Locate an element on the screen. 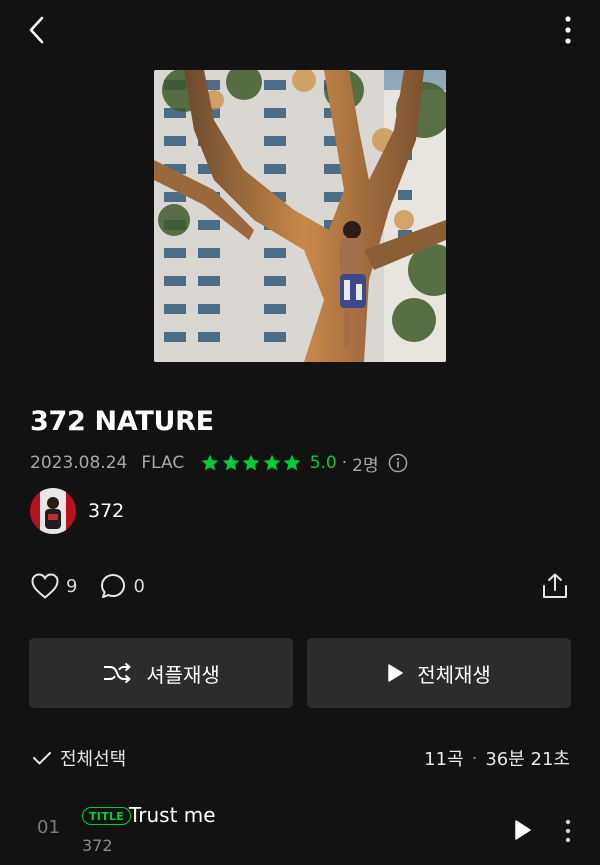  back-button is located at coordinates (37, 30).